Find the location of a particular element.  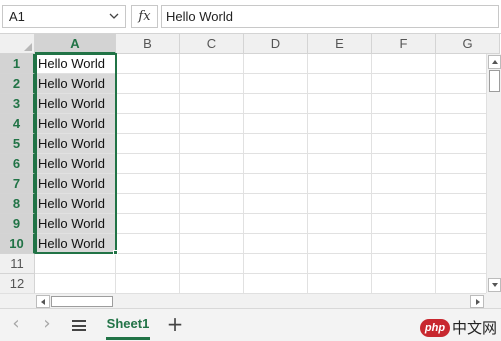

cell-c9 is located at coordinates (212, 224).